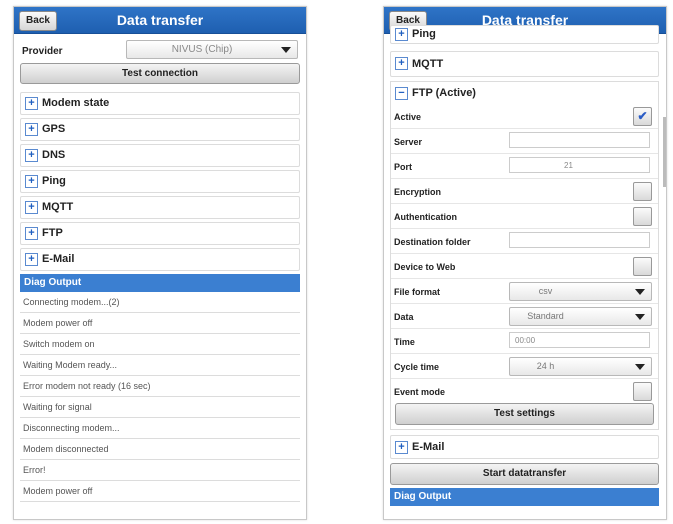  What do you see at coordinates (579, 240) in the screenshot?
I see `destination-folder-input` at bounding box center [579, 240].